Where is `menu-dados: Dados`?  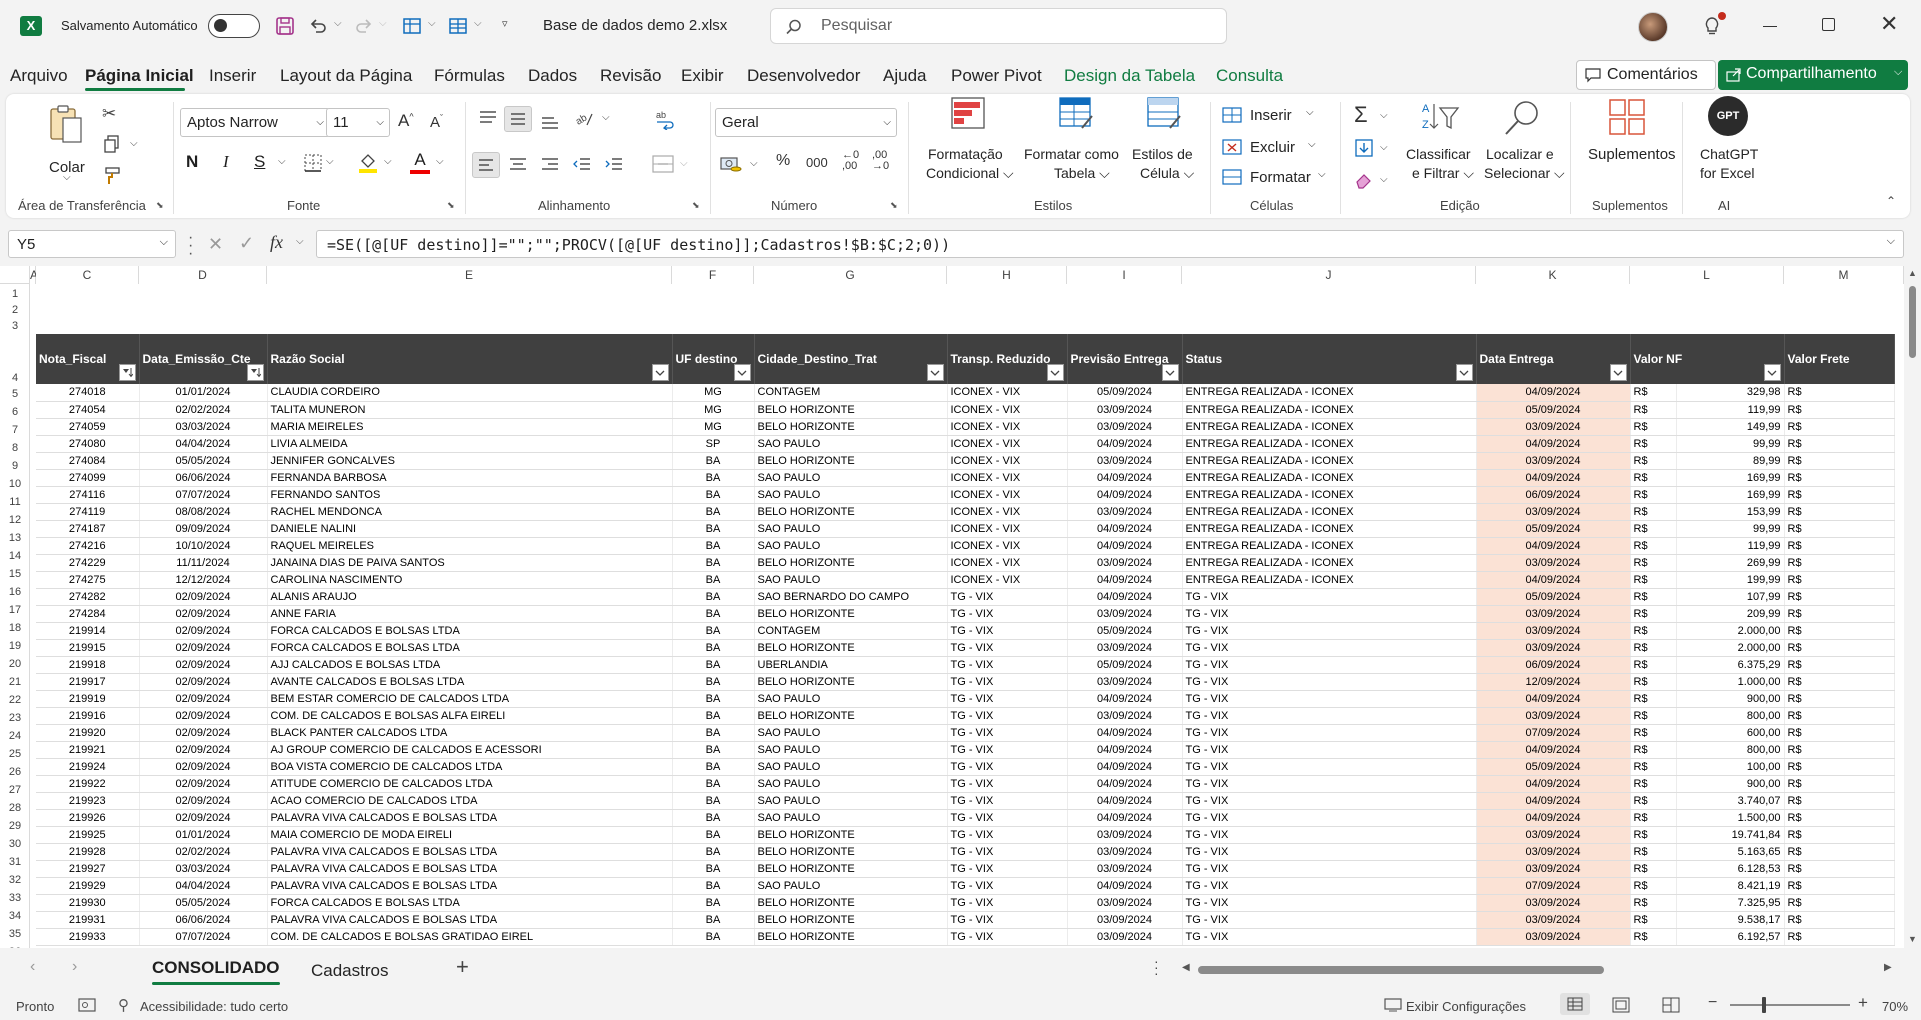
menu-dados: Dados is located at coordinates (552, 76).